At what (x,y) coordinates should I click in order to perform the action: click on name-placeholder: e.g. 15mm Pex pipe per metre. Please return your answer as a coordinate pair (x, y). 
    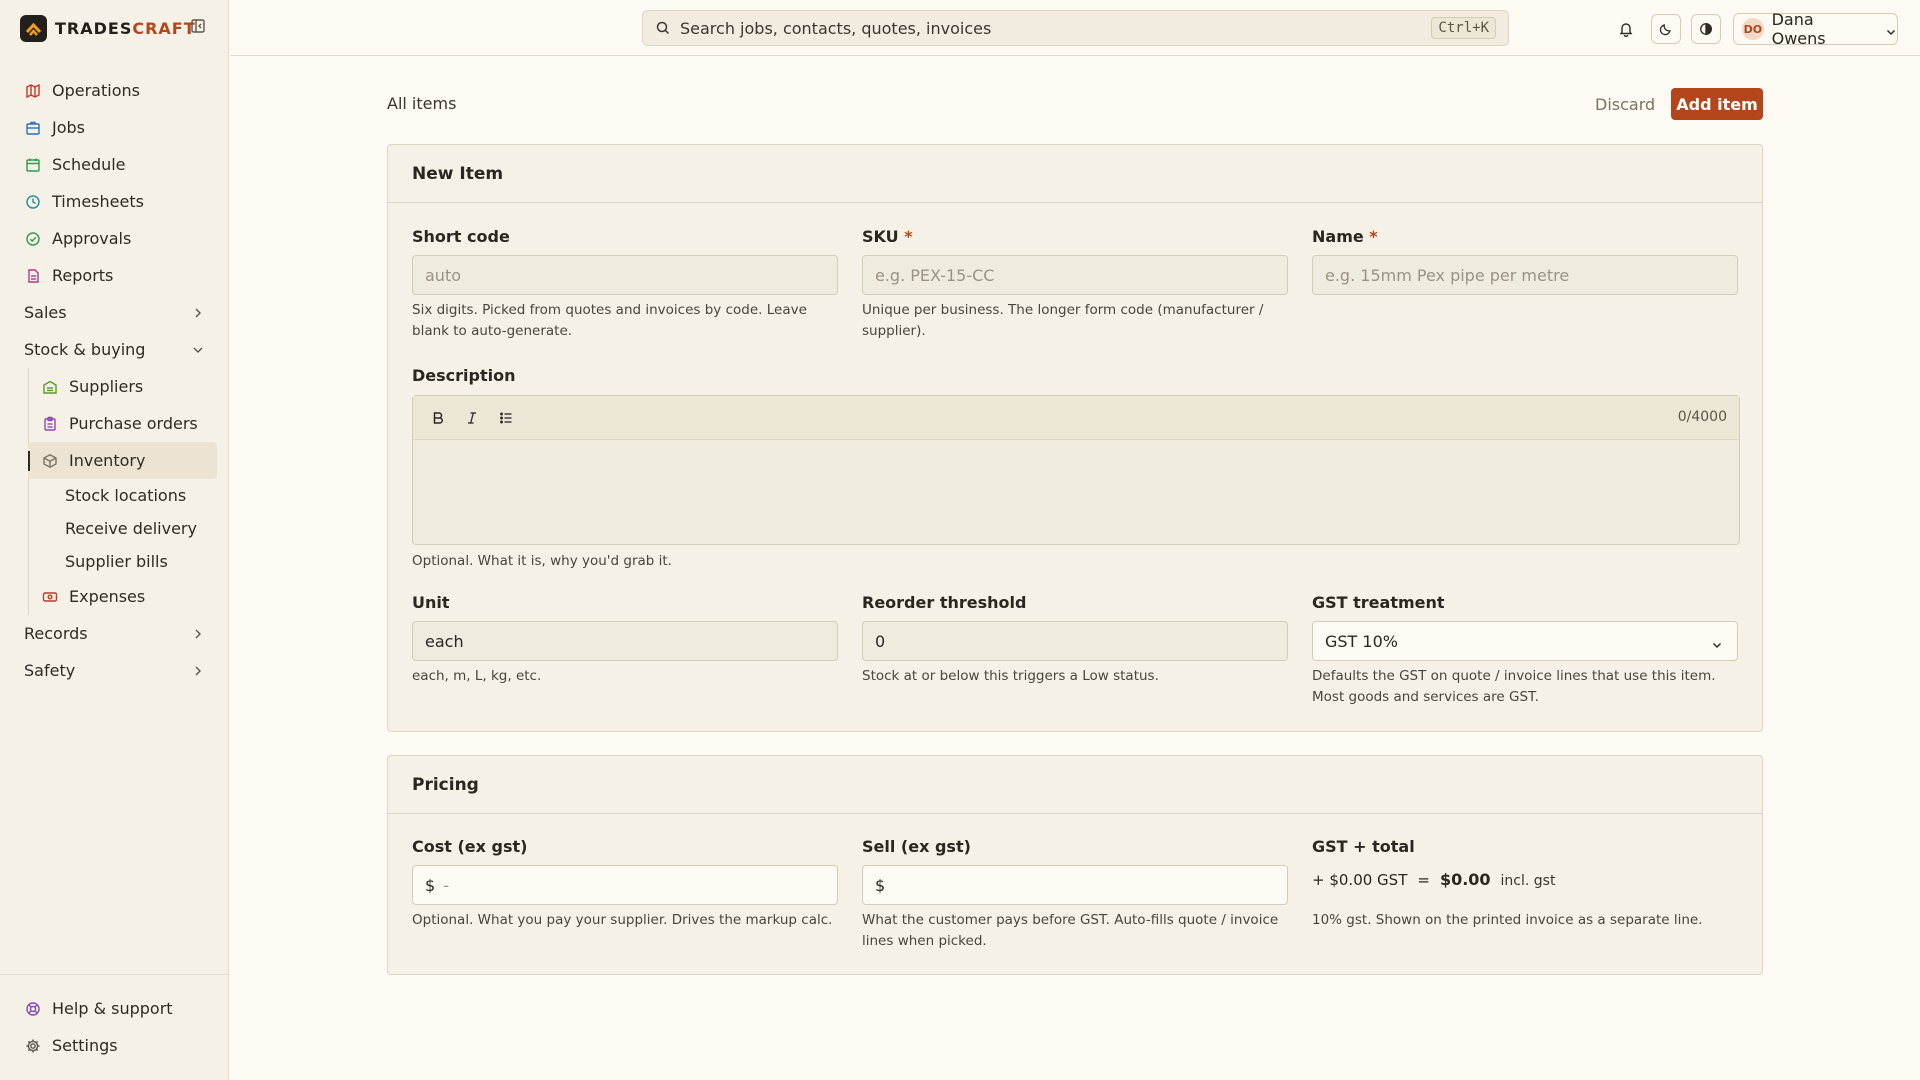
    Looking at the image, I should click on (1447, 275).